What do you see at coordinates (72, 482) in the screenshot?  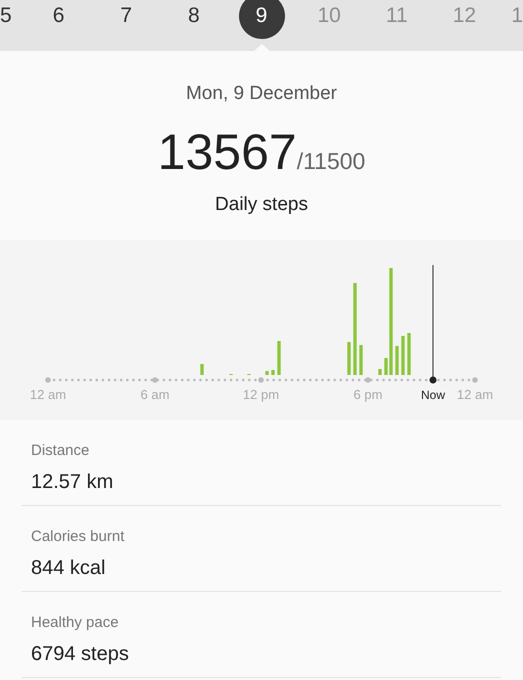 I see `stat-value: 12.57 km` at bounding box center [72, 482].